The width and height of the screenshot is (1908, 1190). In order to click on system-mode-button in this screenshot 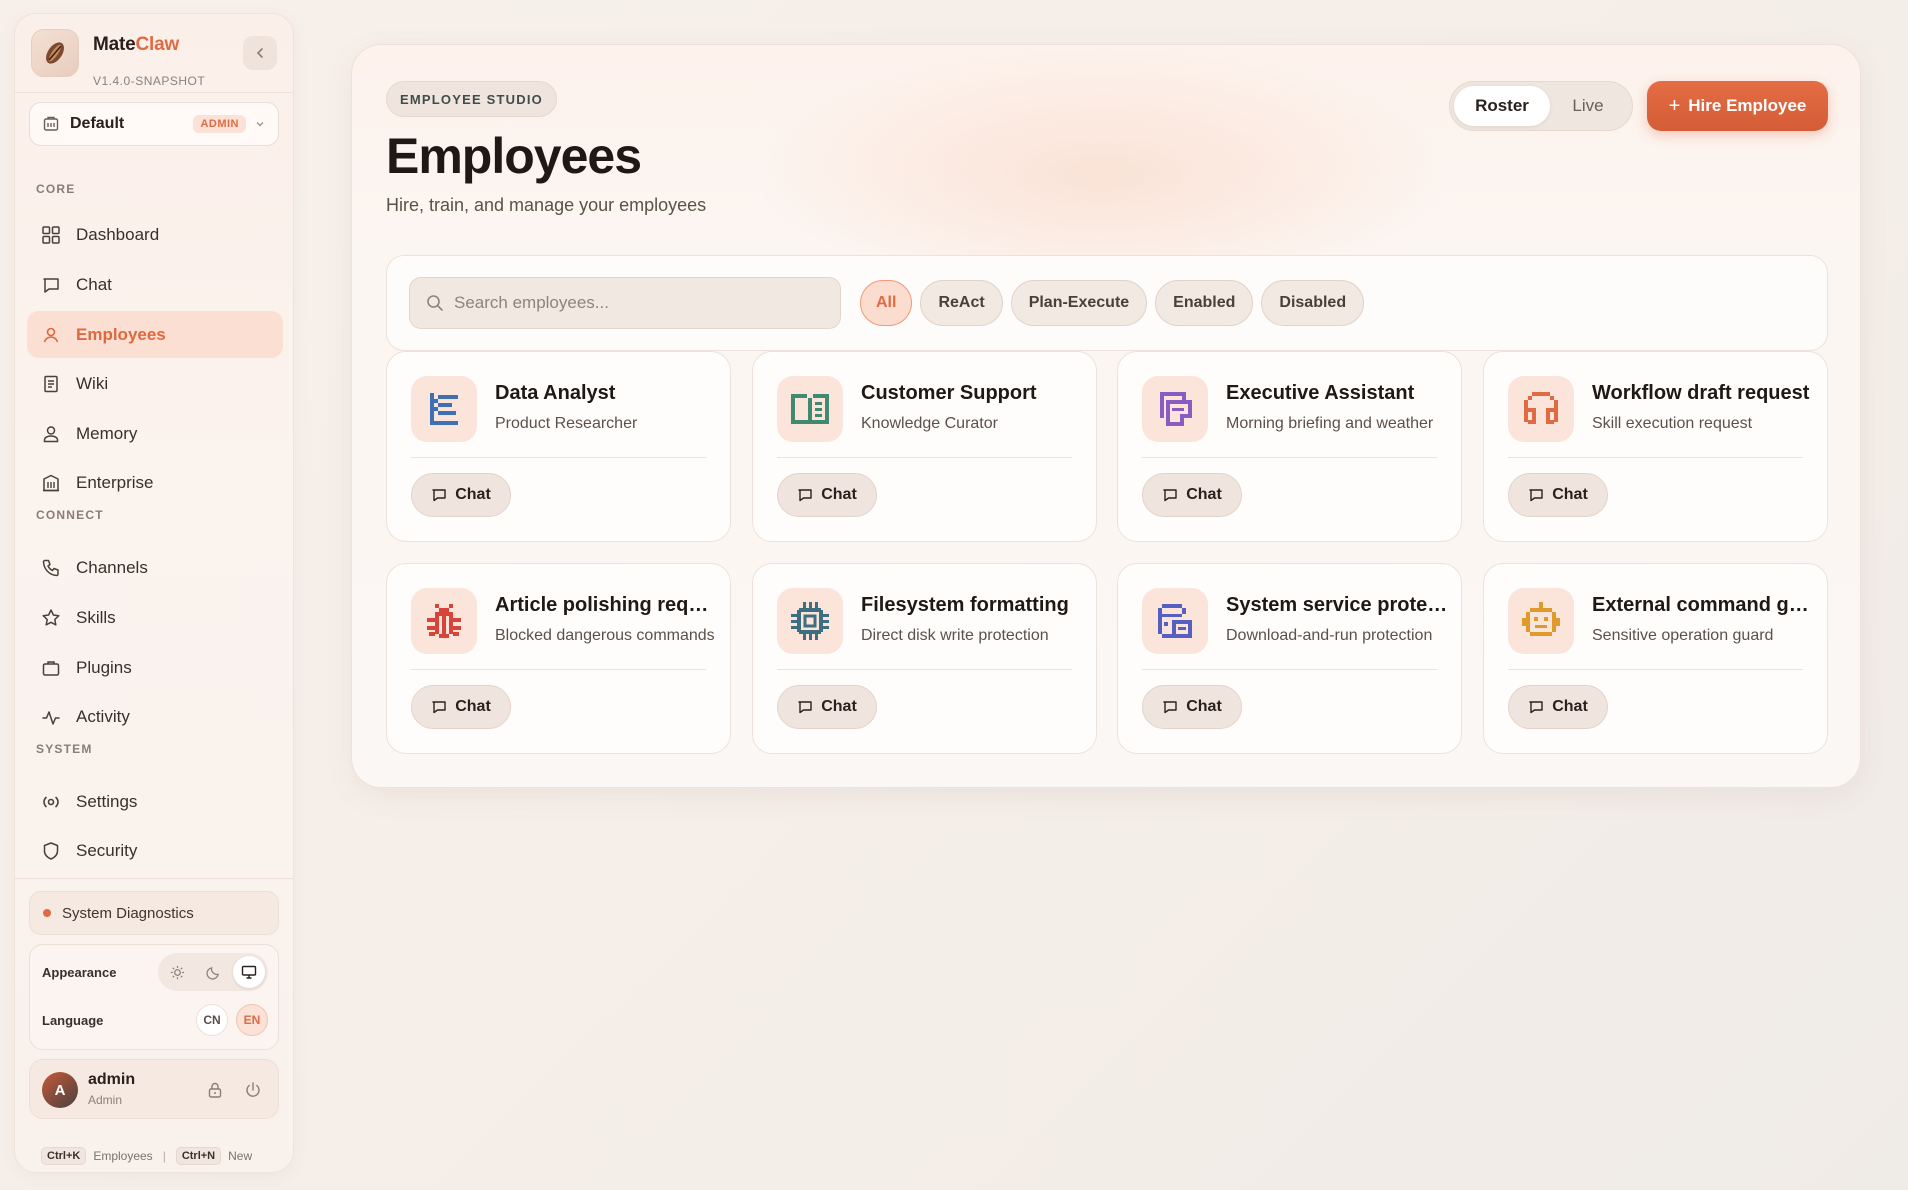, I will do `click(249, 972)`.